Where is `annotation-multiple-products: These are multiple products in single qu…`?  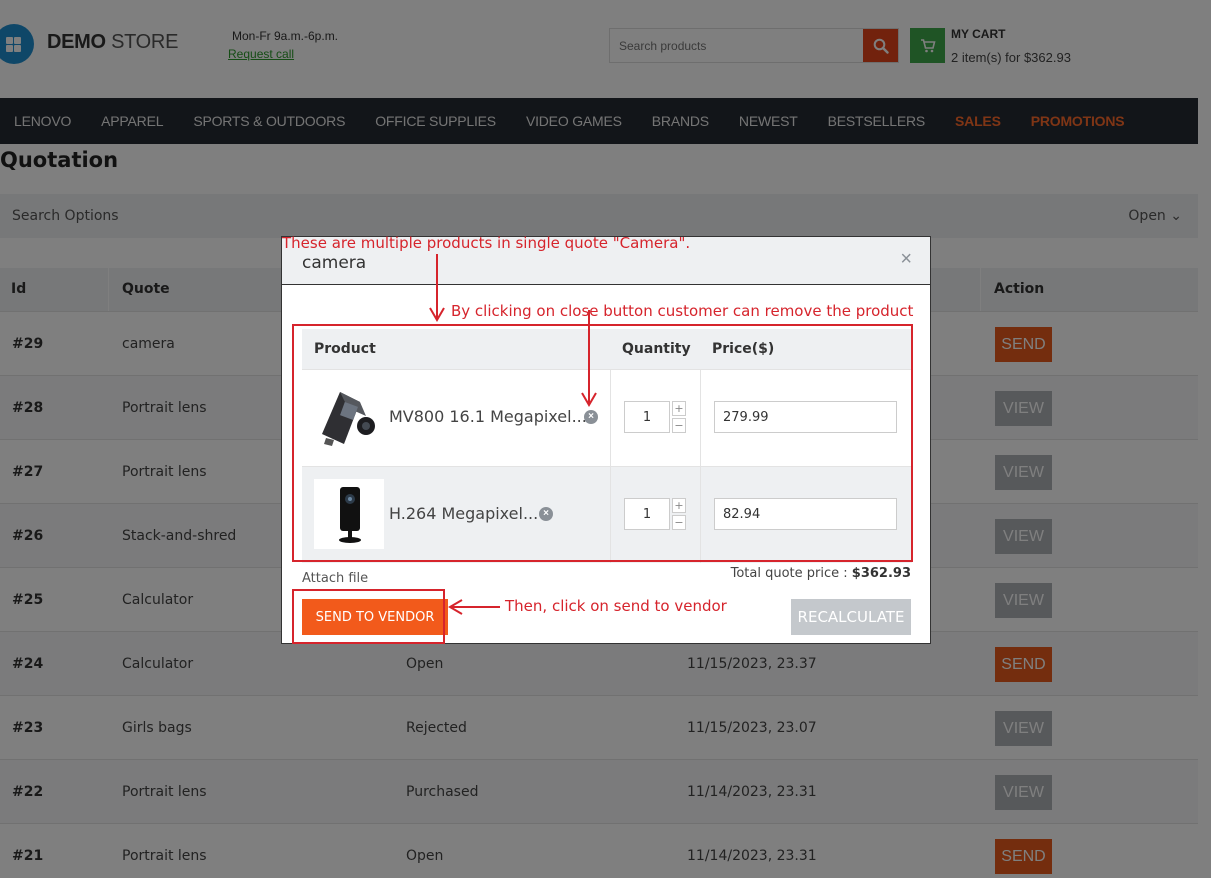
annotation-multiple-products: These are multiple products in single qu… is located at coordinates (486, 243).